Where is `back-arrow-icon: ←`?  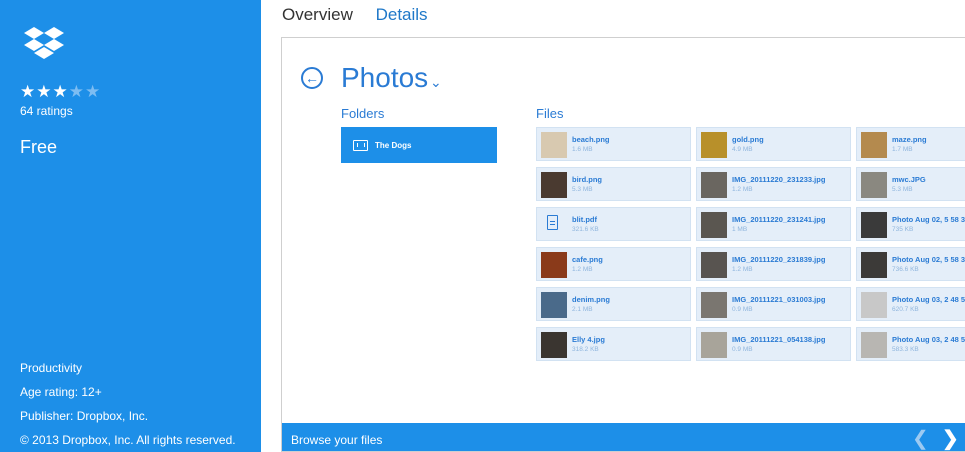 back-arrow-icon: ← is located at coordinates (312, 78).